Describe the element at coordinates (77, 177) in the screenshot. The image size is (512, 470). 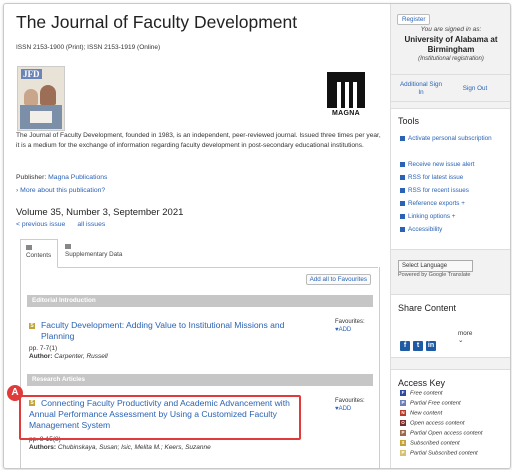
I see `publisher-link: Magna Publications` at that location.